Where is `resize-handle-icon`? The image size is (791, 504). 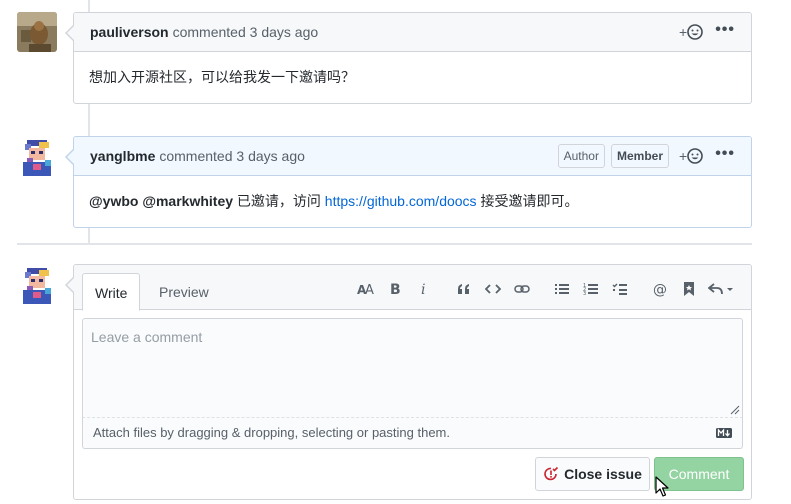 resize-handle-icon is located at coordinates (735, 410).